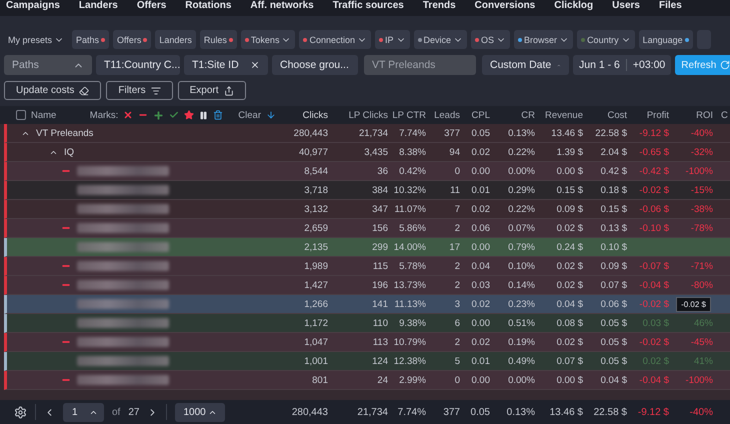 The width and height of the screenshot is (730, 424). What do you see at coordinates (653, 266) in the screenshot?
I see `table-cell-text: -0.07 $` at bounding box center [653, 266].